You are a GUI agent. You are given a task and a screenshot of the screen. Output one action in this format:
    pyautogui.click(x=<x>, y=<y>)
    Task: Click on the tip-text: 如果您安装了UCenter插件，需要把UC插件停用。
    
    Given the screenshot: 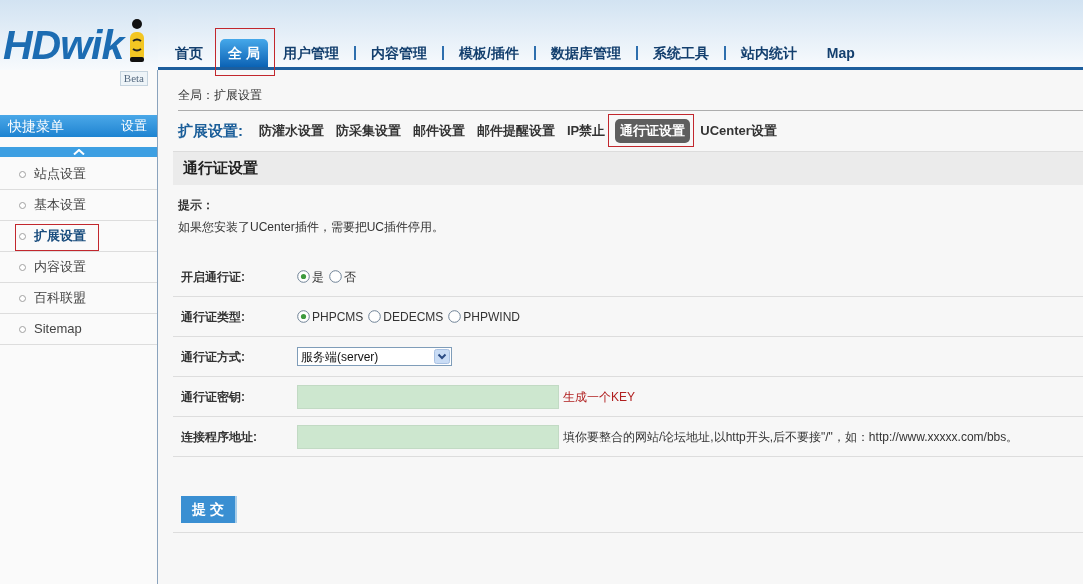 What is the action you would take?
    pyautogui.click(x=311, y=227)
    